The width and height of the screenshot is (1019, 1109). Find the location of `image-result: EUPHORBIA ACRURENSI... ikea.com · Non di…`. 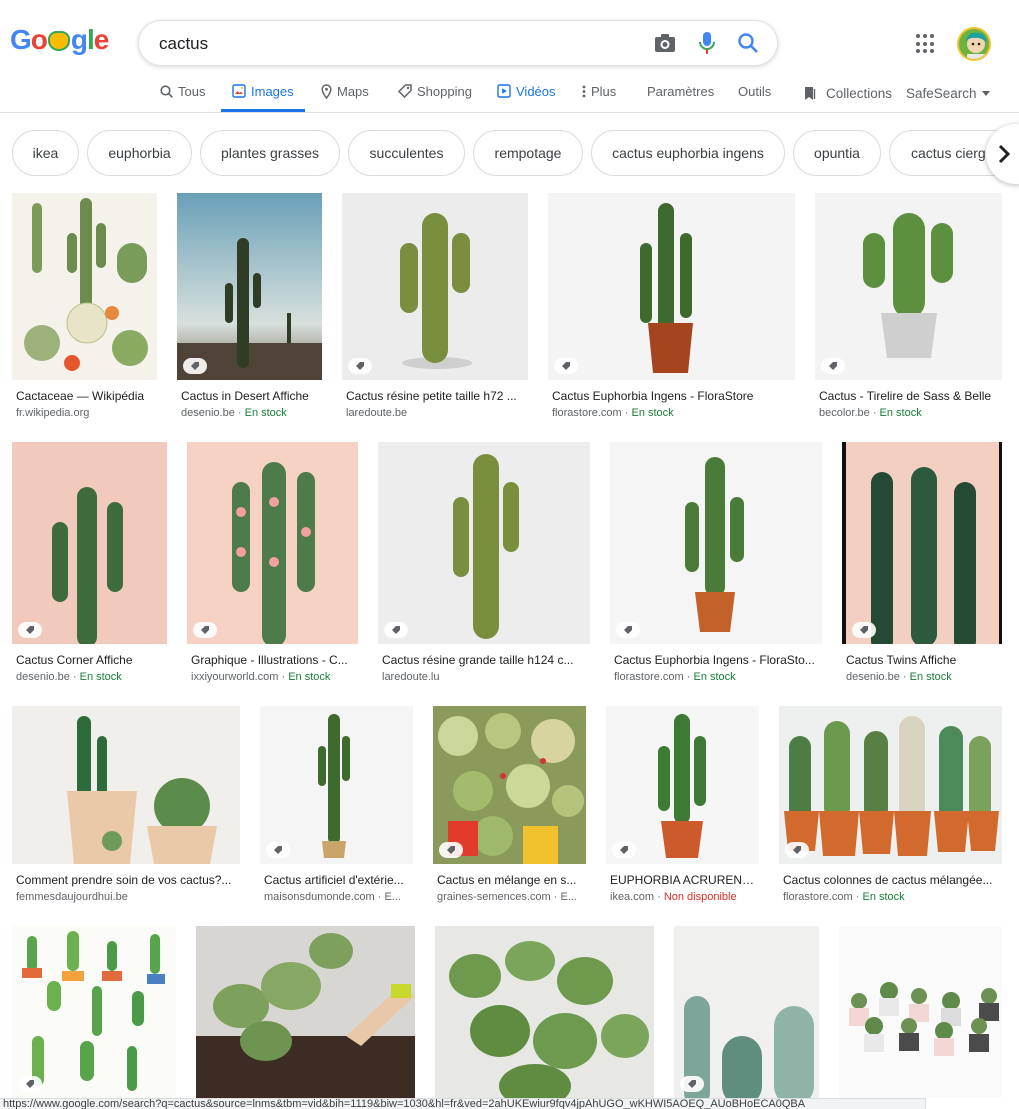

image-result: EUPHORBIA ACRURENSI... ikea.com · Non di… is located at coordinates (682, 806).